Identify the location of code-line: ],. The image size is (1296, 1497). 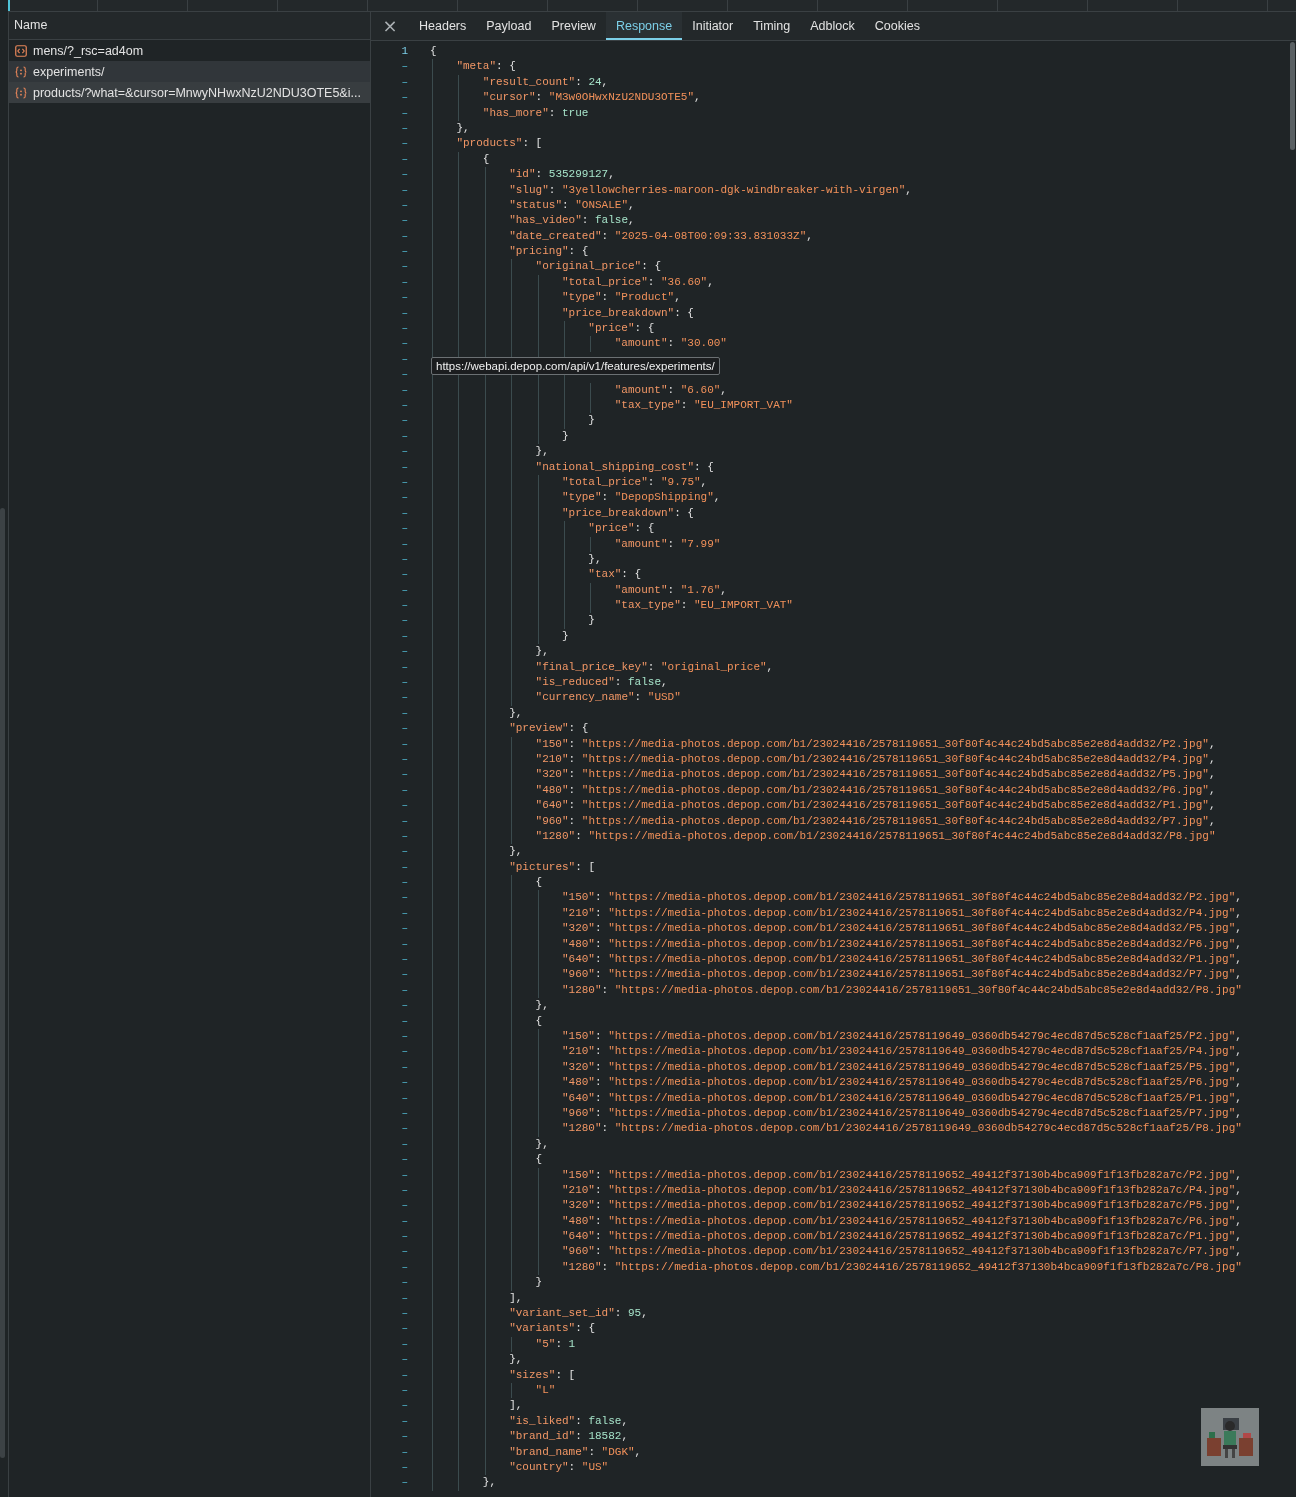
(516, 1298).